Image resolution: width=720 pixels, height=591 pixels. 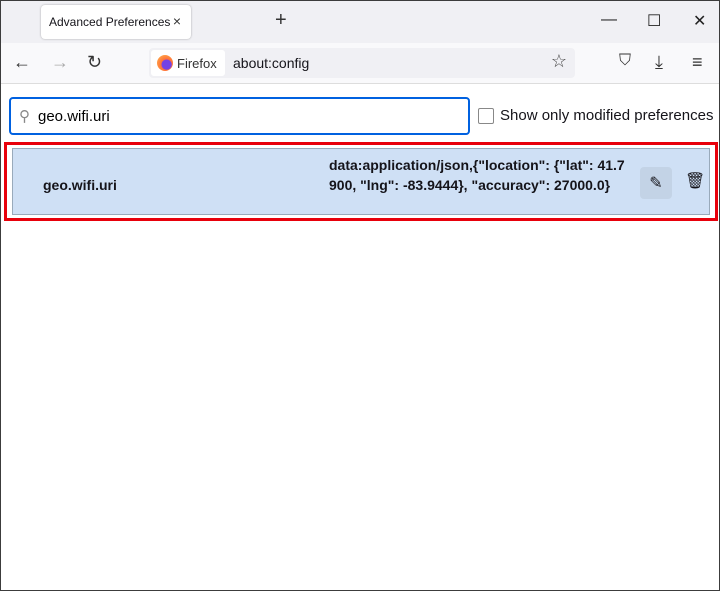 I want to click on menu-icon: ≡, so click(x=697, y=62).